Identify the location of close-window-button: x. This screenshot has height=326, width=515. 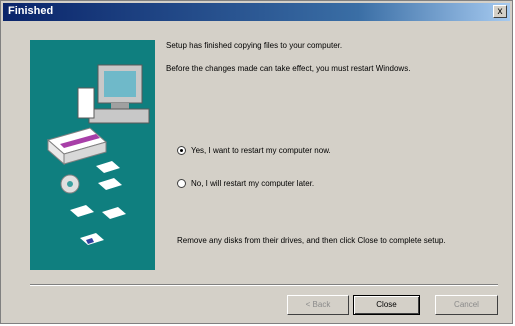
(500, 11).